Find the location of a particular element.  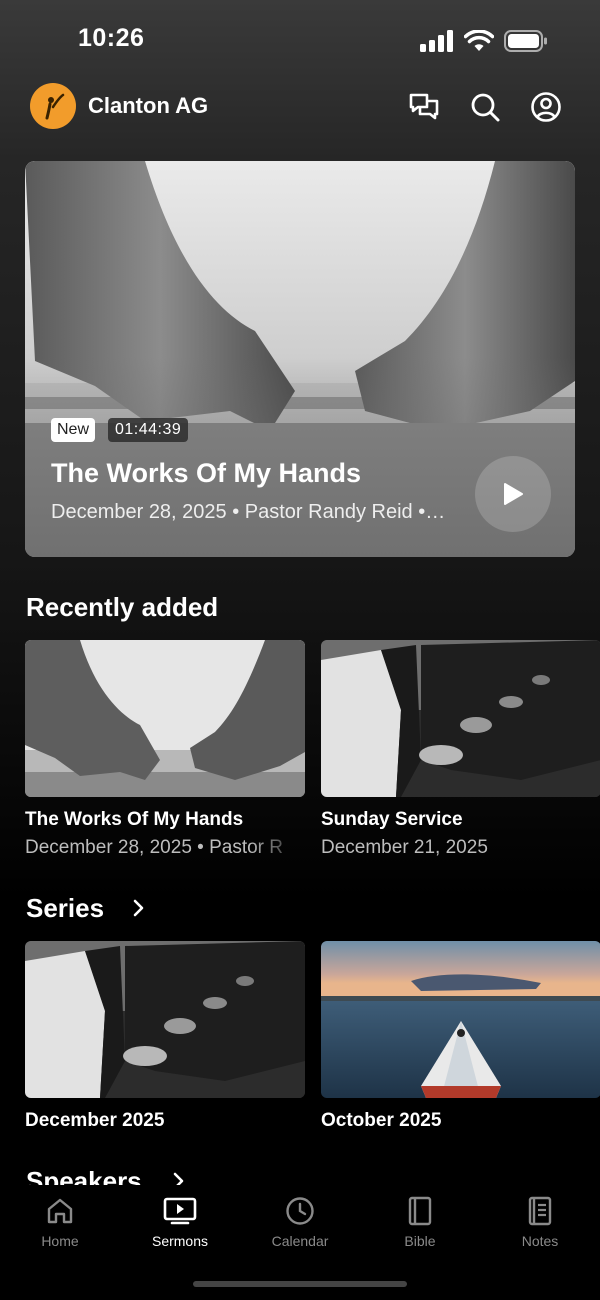

status-bar: 10:26 is located at coordinates (300, 40).